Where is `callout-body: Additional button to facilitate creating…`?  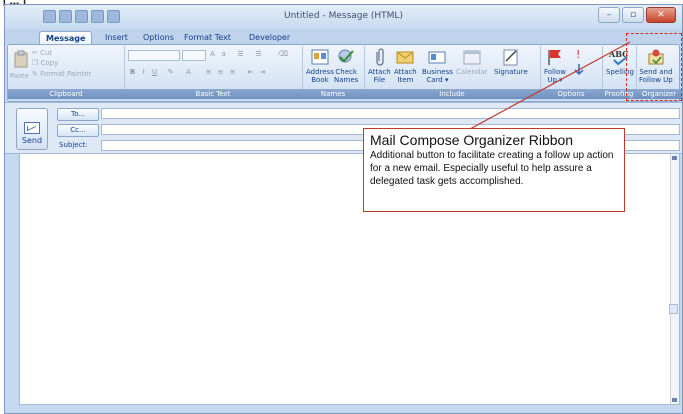 callout-body: Additional button to facilitate creating… is located at coordinates (492, 168).